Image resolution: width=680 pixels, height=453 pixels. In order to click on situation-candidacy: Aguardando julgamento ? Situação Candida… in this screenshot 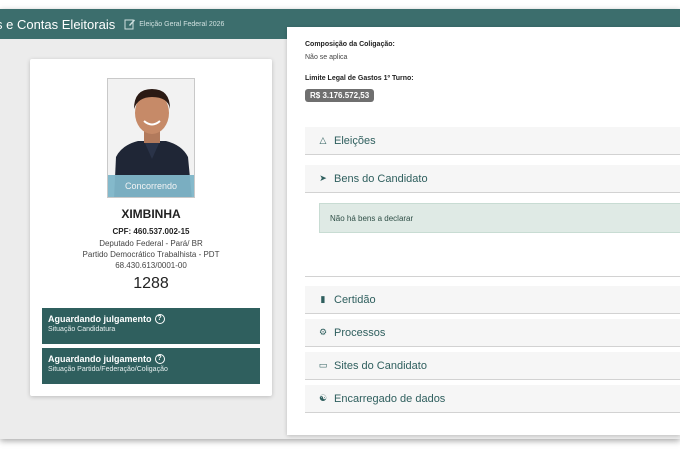, I will do `click(151, 326)`.